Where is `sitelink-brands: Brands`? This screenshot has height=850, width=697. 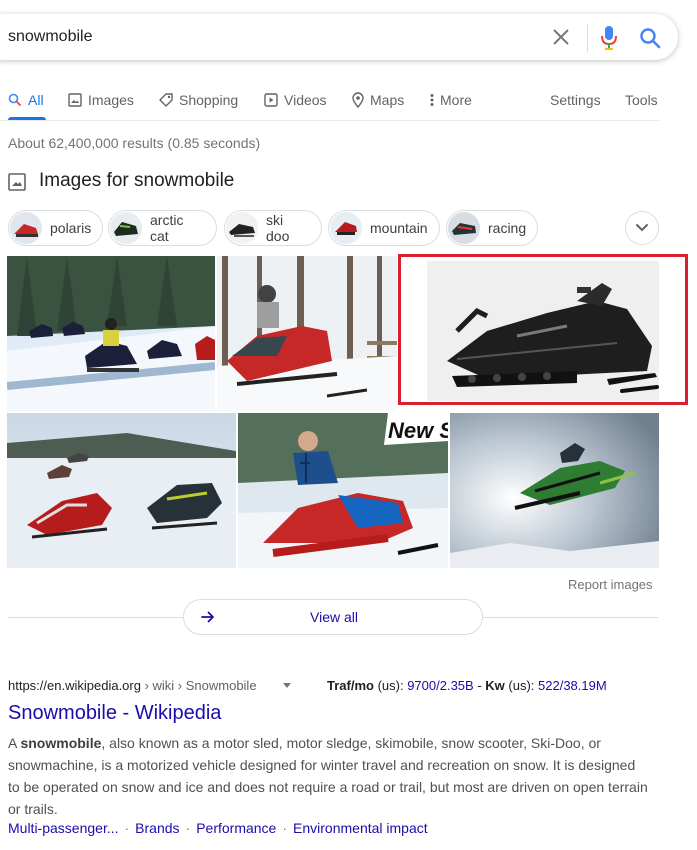 sitelink-brands: Brands is located at coordinates (157, 828).